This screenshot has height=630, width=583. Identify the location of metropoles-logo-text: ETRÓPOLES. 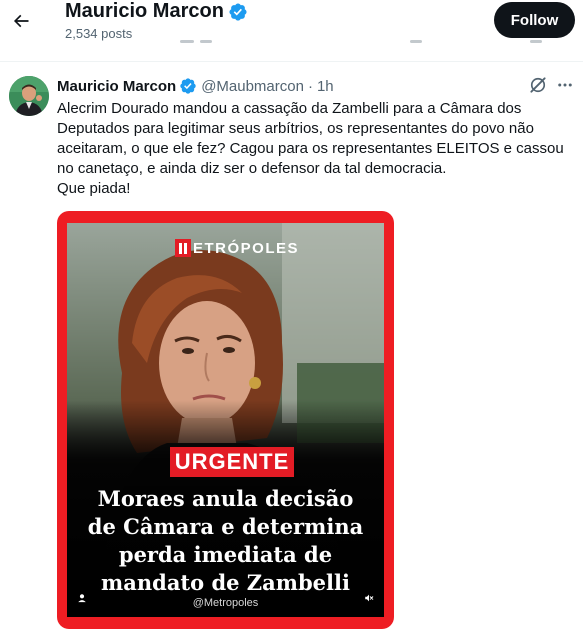
(246, 248).